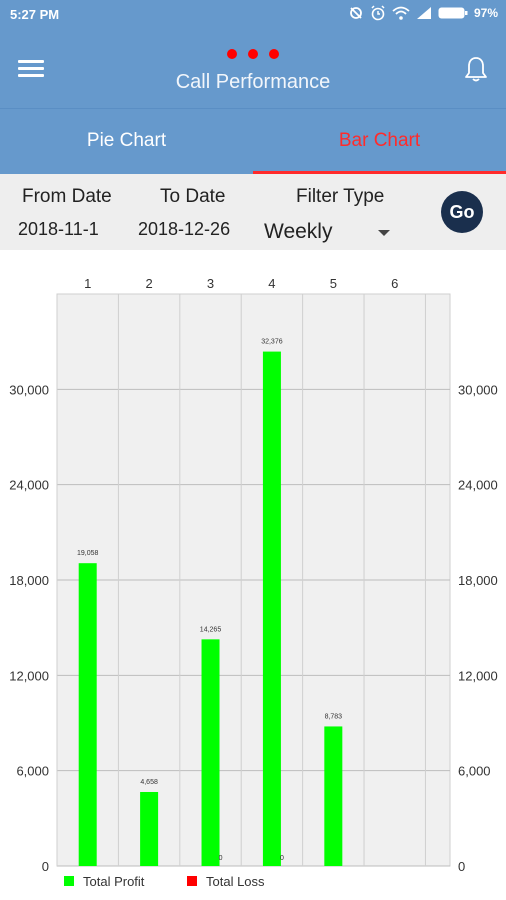  I want to click on status-icons: 97%, so click(423, 13).